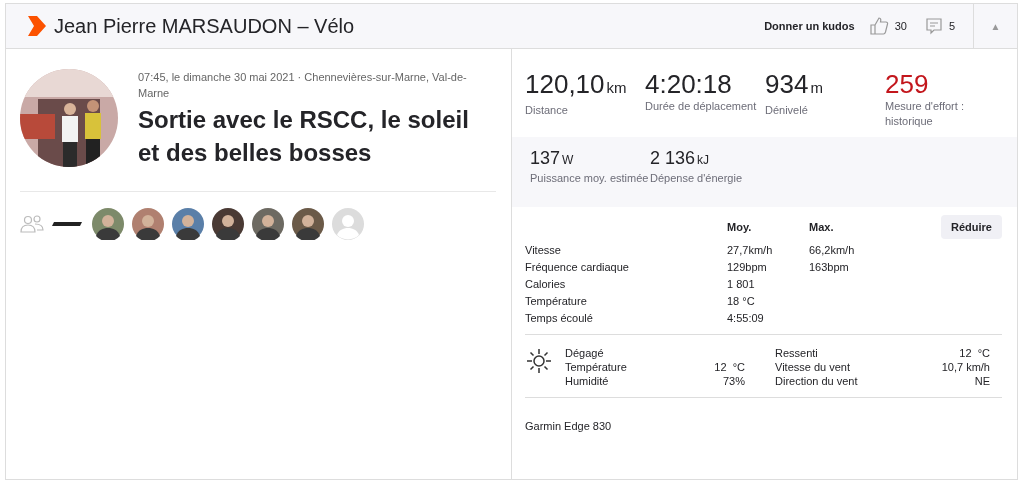 Image resolution: width=1024 pixels, height=484 pixels. Describe the element at coordinates (809, 26) in the screenshot. I see `kudos-button: Donner un kudos` at that location.